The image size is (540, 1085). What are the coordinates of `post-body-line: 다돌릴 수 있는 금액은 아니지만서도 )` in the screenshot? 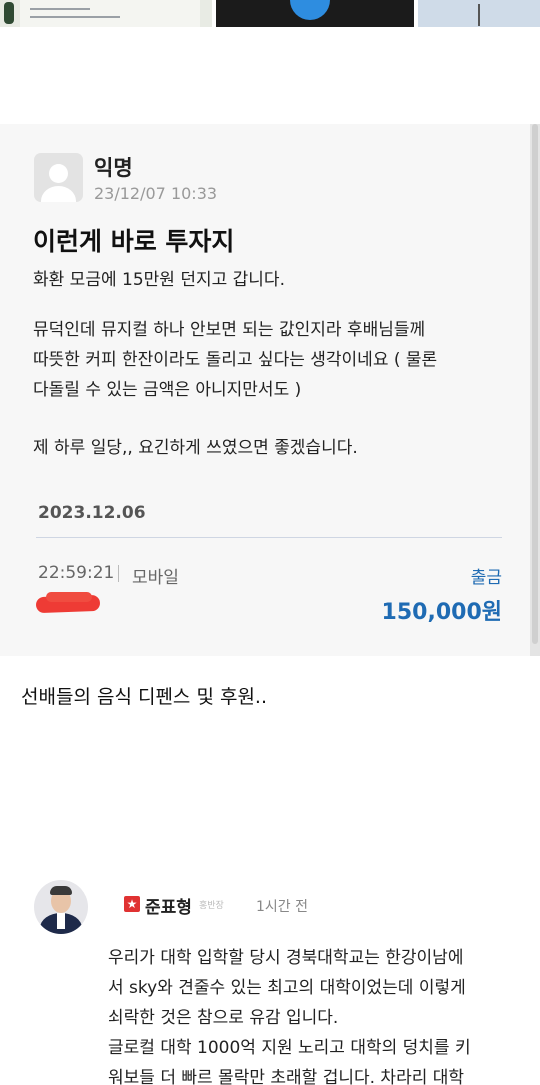 It's located at (167, 390).